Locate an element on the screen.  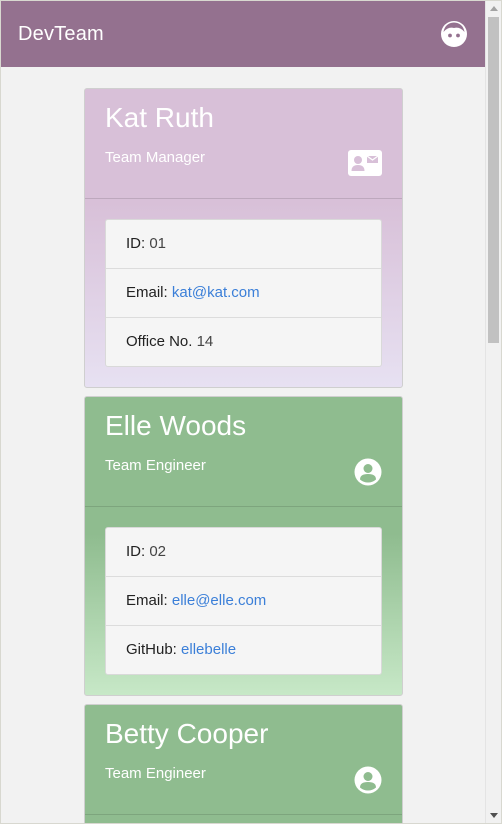
info-label: Office No. is located at coordinates (159, 341).